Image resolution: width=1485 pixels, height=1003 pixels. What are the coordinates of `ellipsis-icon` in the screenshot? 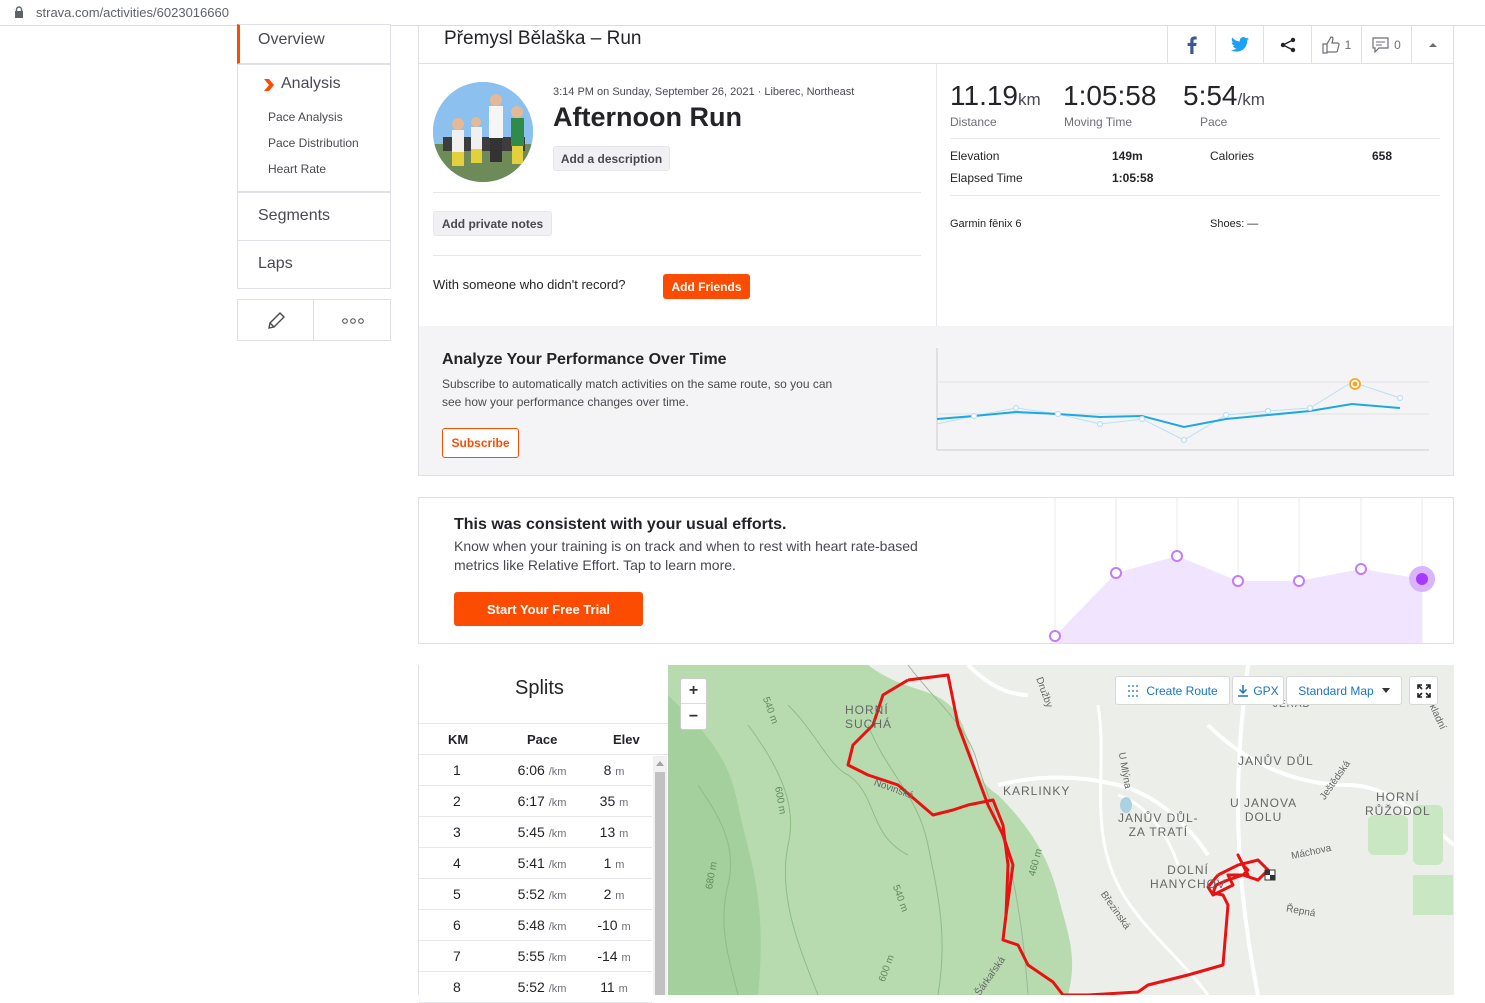 It's located at (353, 321).